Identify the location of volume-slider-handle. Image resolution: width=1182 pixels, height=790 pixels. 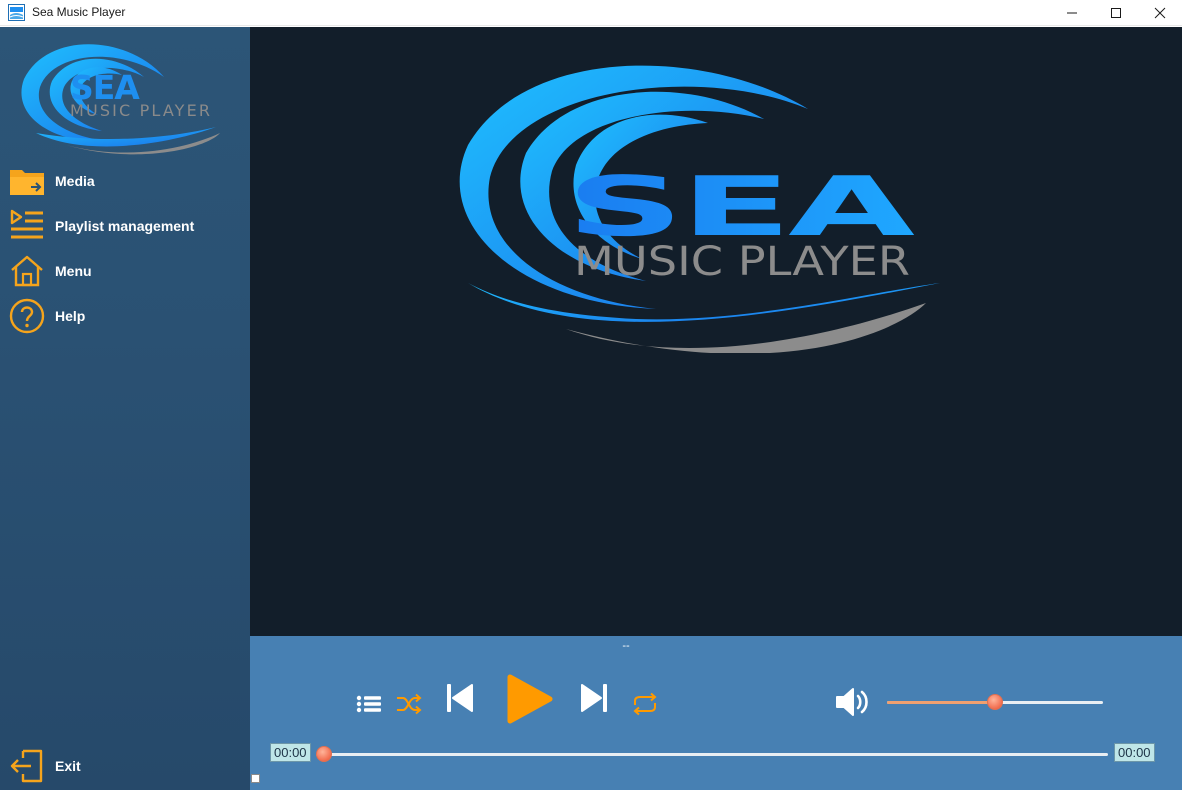
(995, 702).